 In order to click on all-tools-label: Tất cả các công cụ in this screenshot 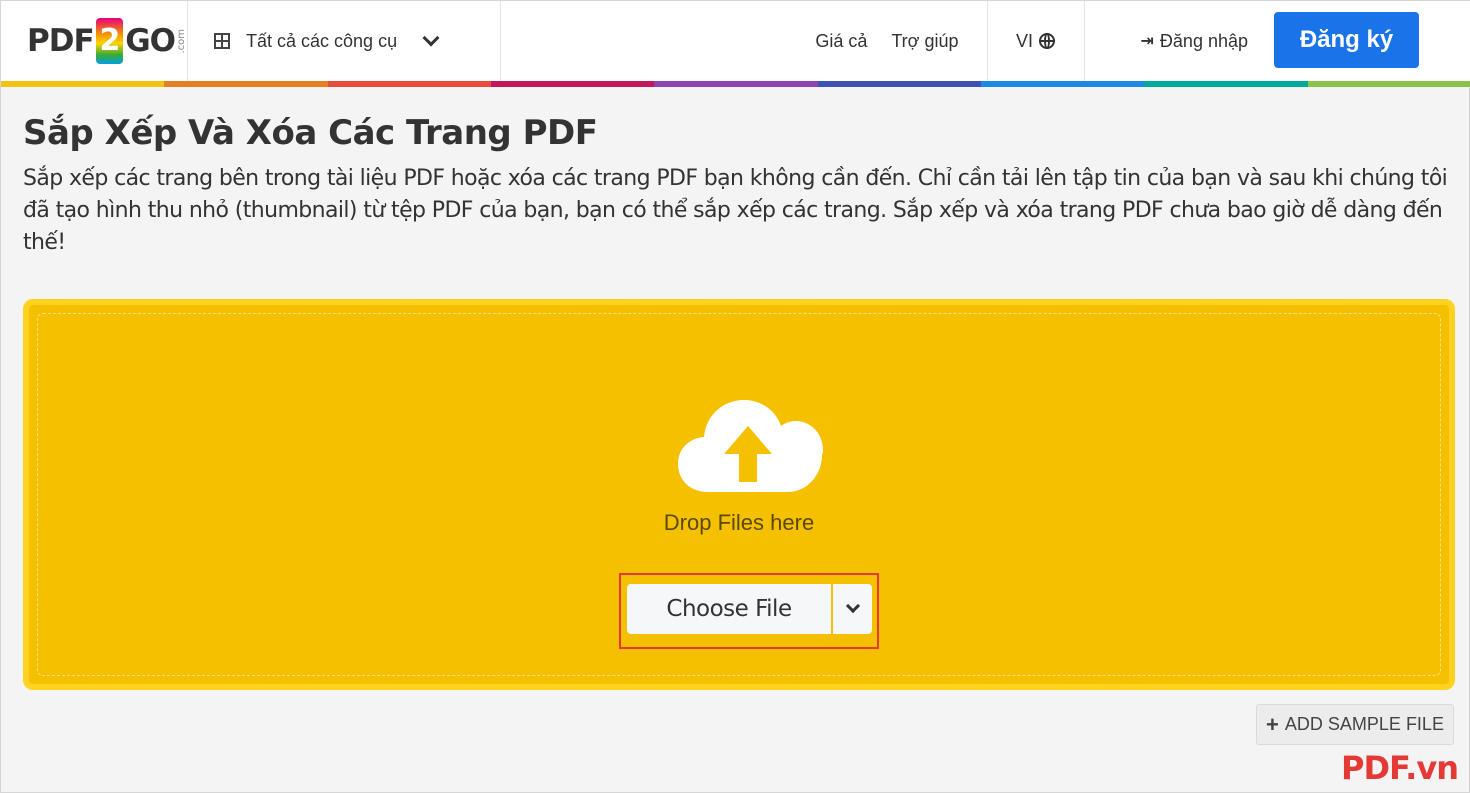, I will do `click(322, 40)`.